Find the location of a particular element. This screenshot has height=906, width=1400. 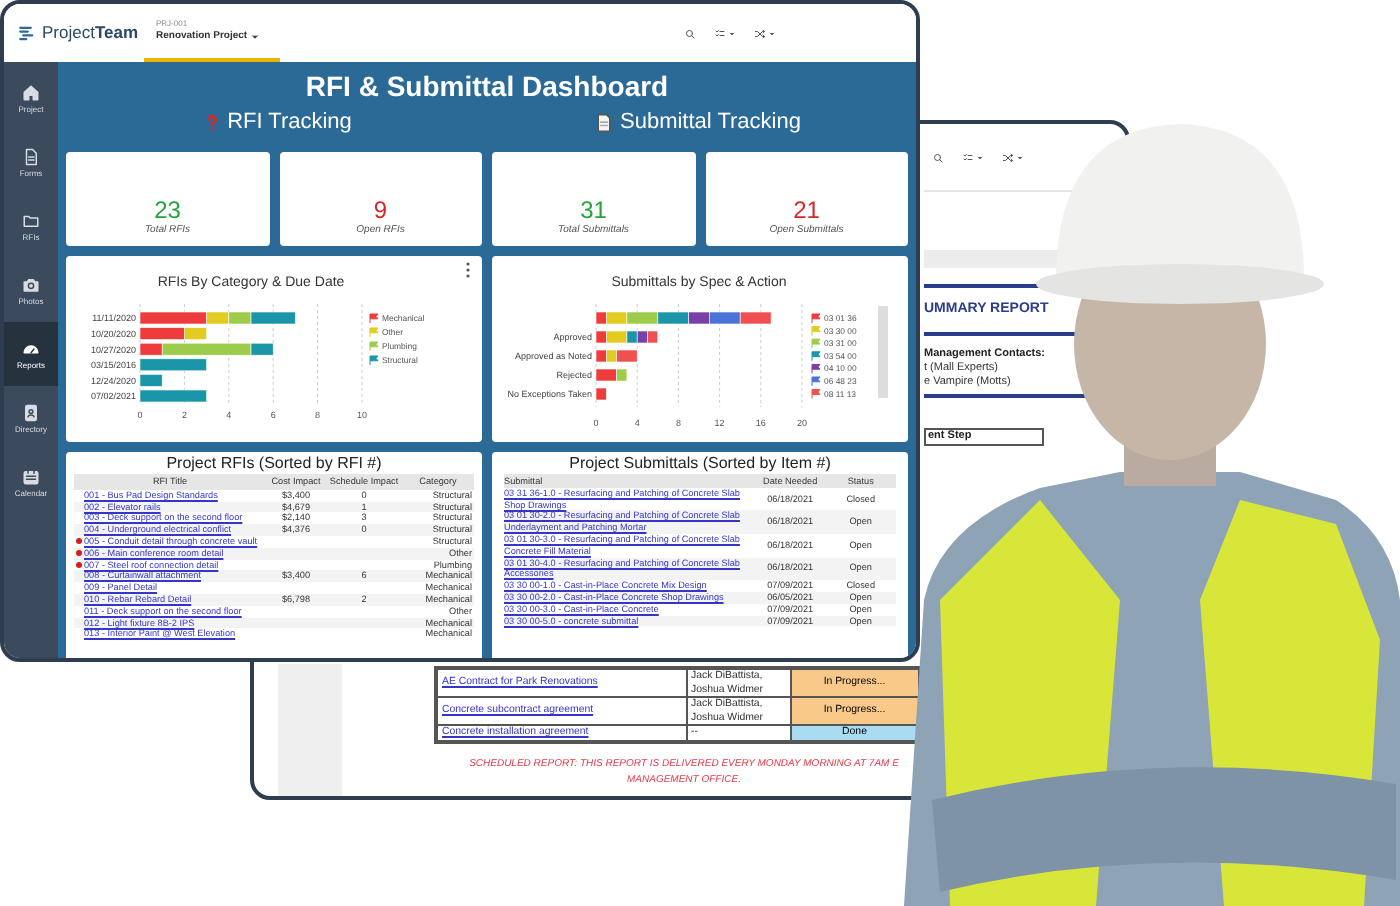

contact-card-icon is located at coordinates (31, 412).